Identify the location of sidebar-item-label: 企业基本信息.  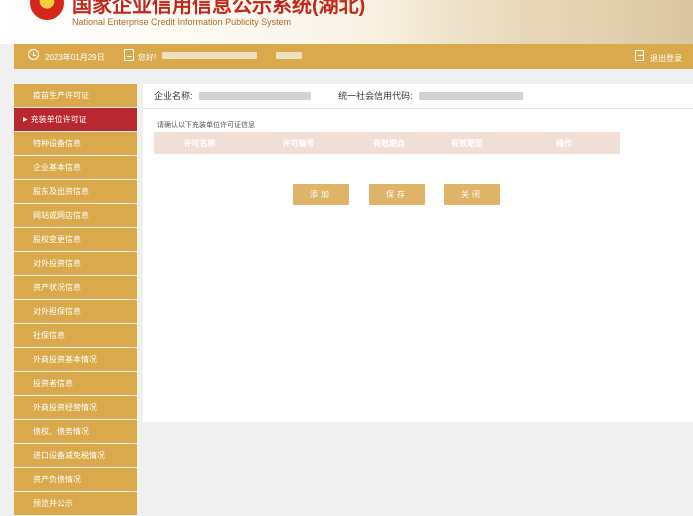
(57, 167).